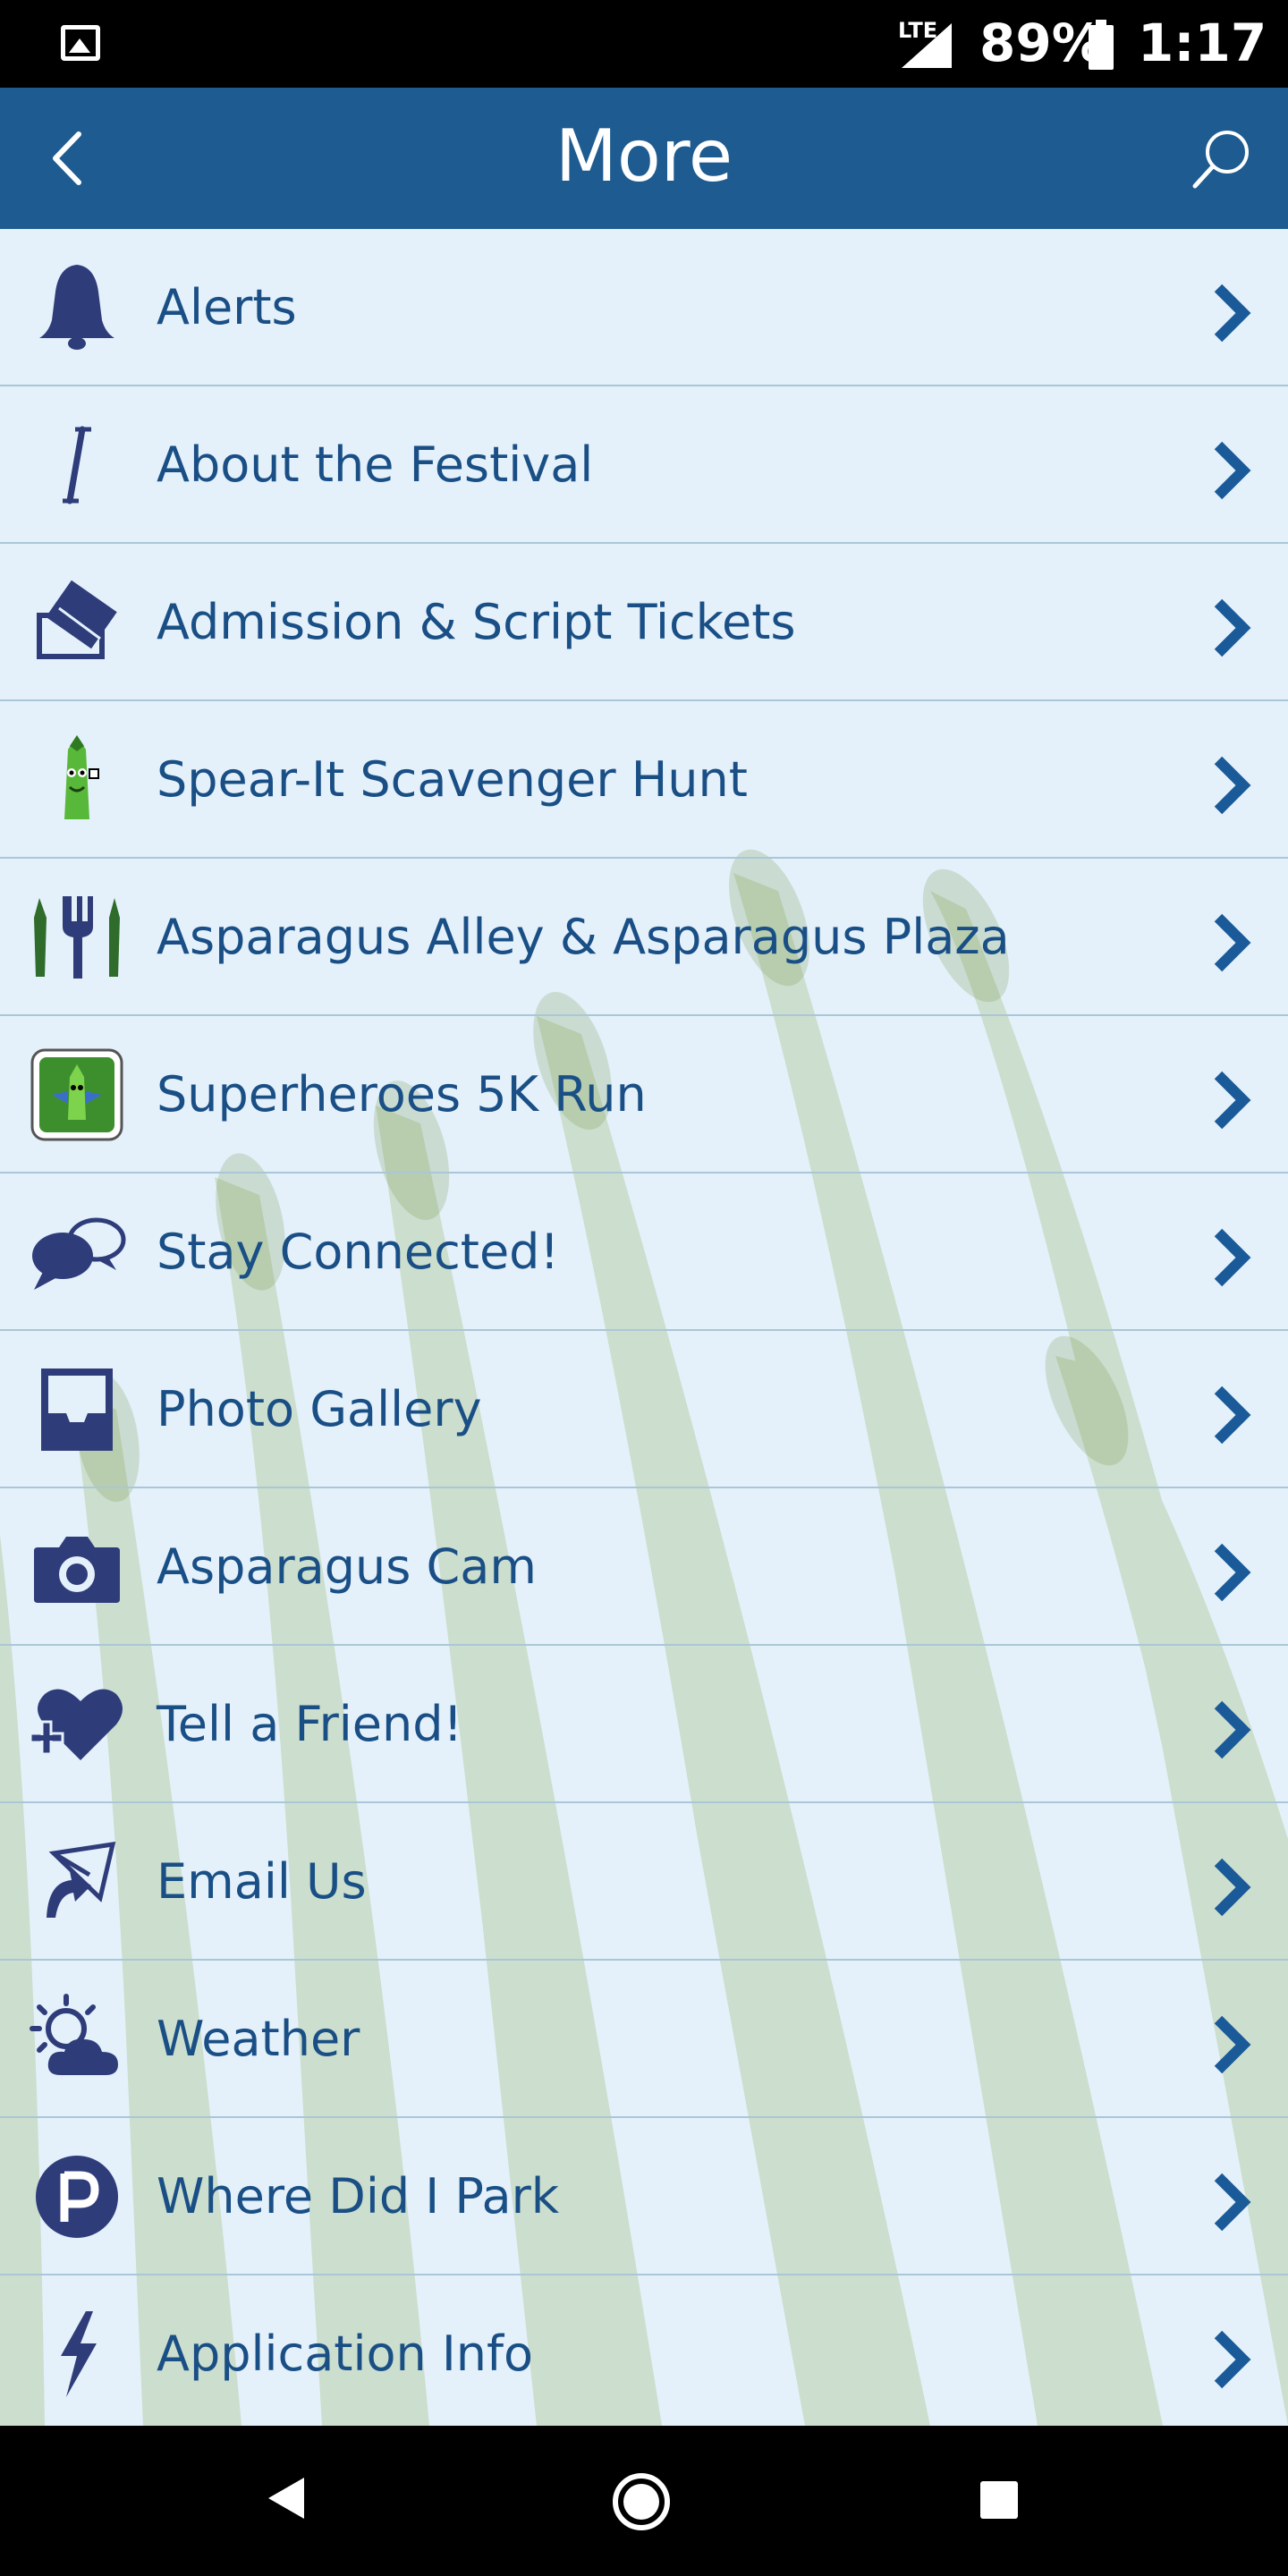 This screenshot has height=2576, width=1288. I want to click on system-navigation-bar, so click(644, 2501).